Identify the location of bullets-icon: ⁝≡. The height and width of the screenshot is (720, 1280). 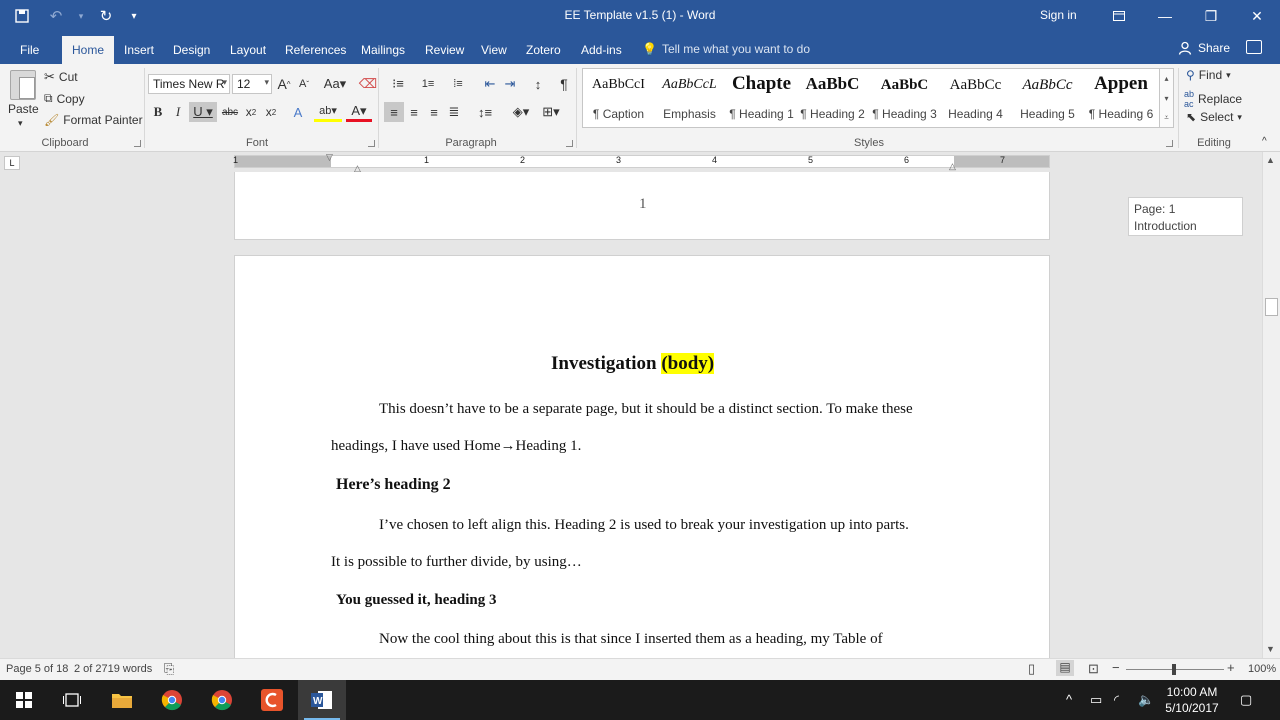
(398, 84).